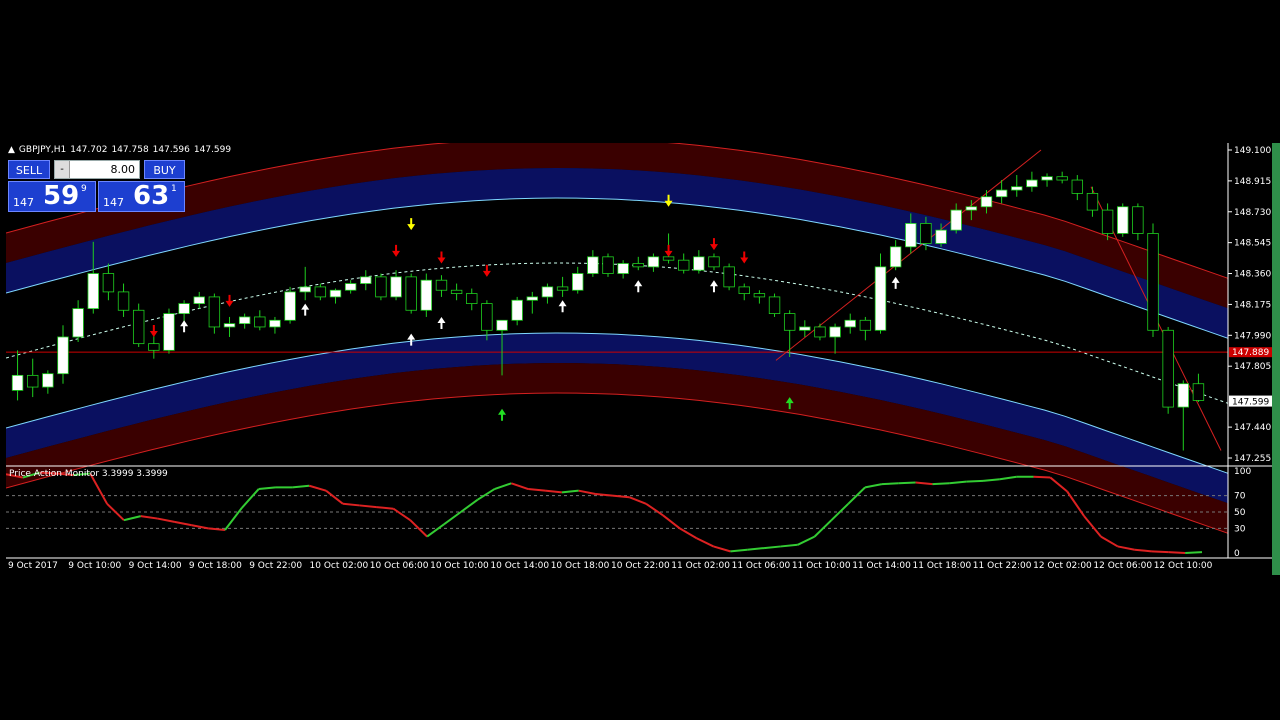 The image size is (1280, 720). I want to click on lot-size-input: - 8.00, so click(97, 169).